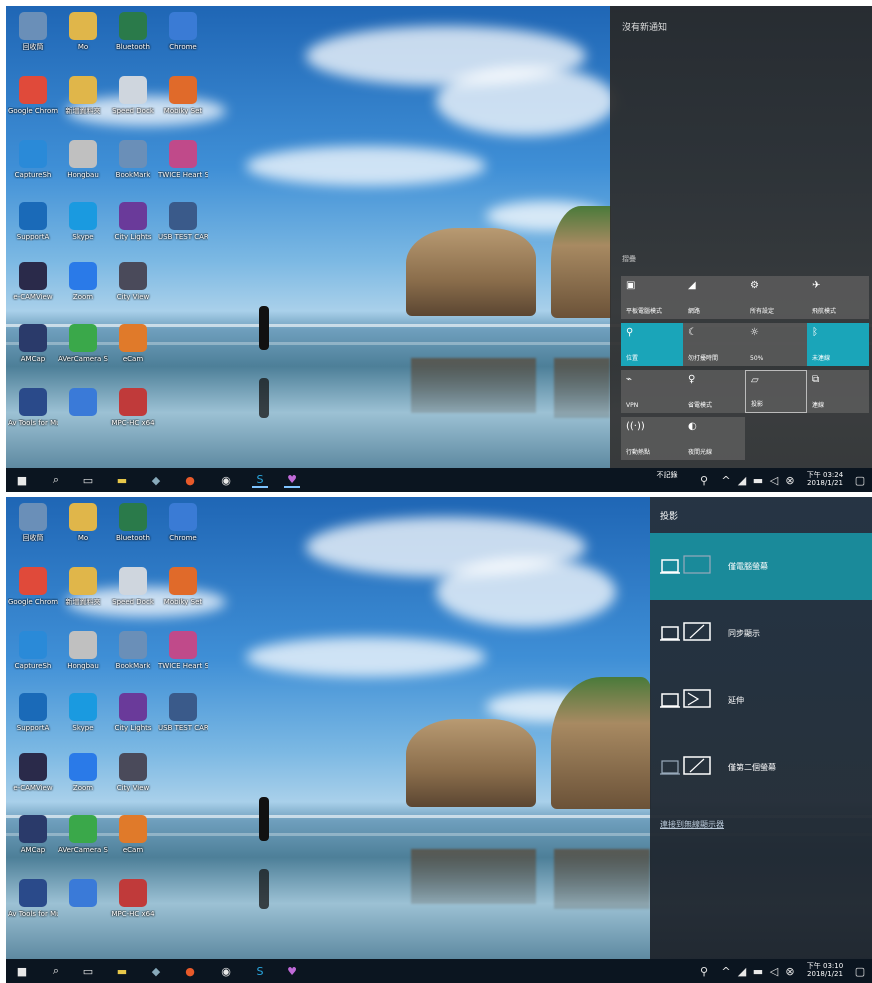  I want to click on quick-action-tile: ᛒ 未連線, so click(838, 344).